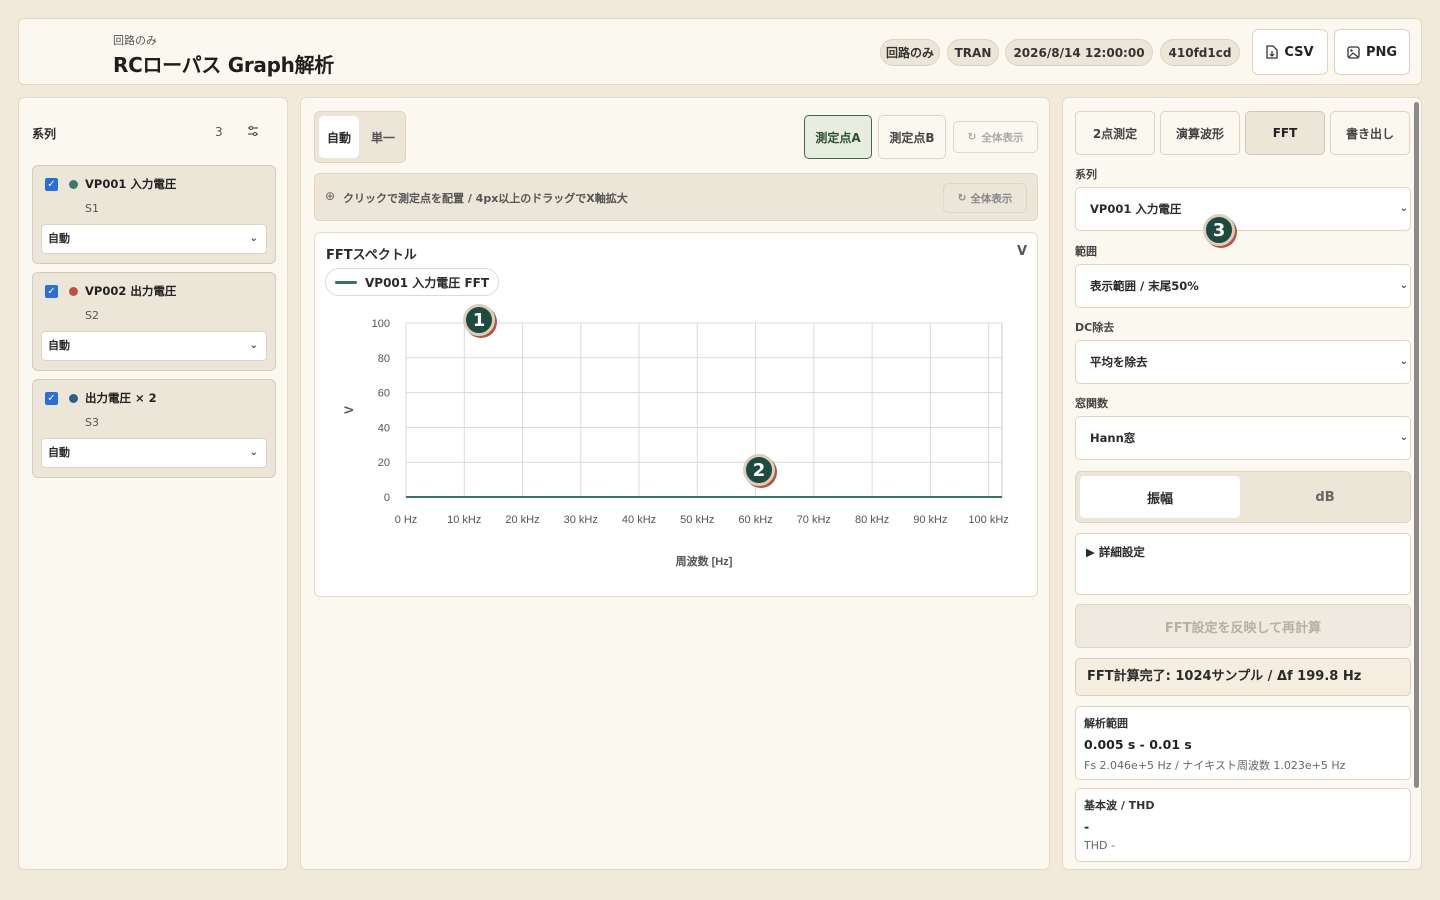  Describe the element at coordinates (1219, 230) in the screenshot. I see `annotation-marker-3: 3` at that location.